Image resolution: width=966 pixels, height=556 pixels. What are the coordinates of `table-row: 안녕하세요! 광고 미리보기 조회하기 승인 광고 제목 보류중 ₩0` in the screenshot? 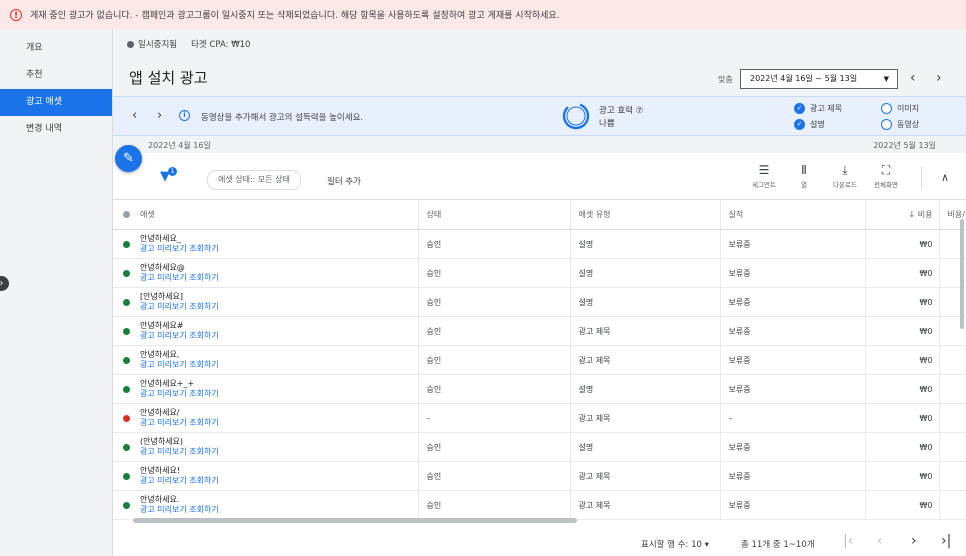 It's located at (539, 476).